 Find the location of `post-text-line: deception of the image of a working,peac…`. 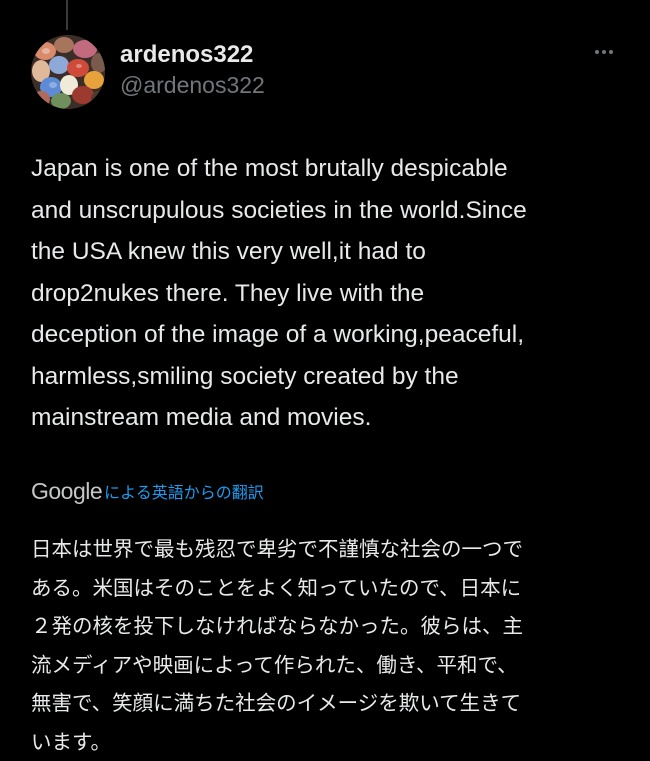

post-text-line: deception of the image of a working,peac… is located at coordinates (331, 335).